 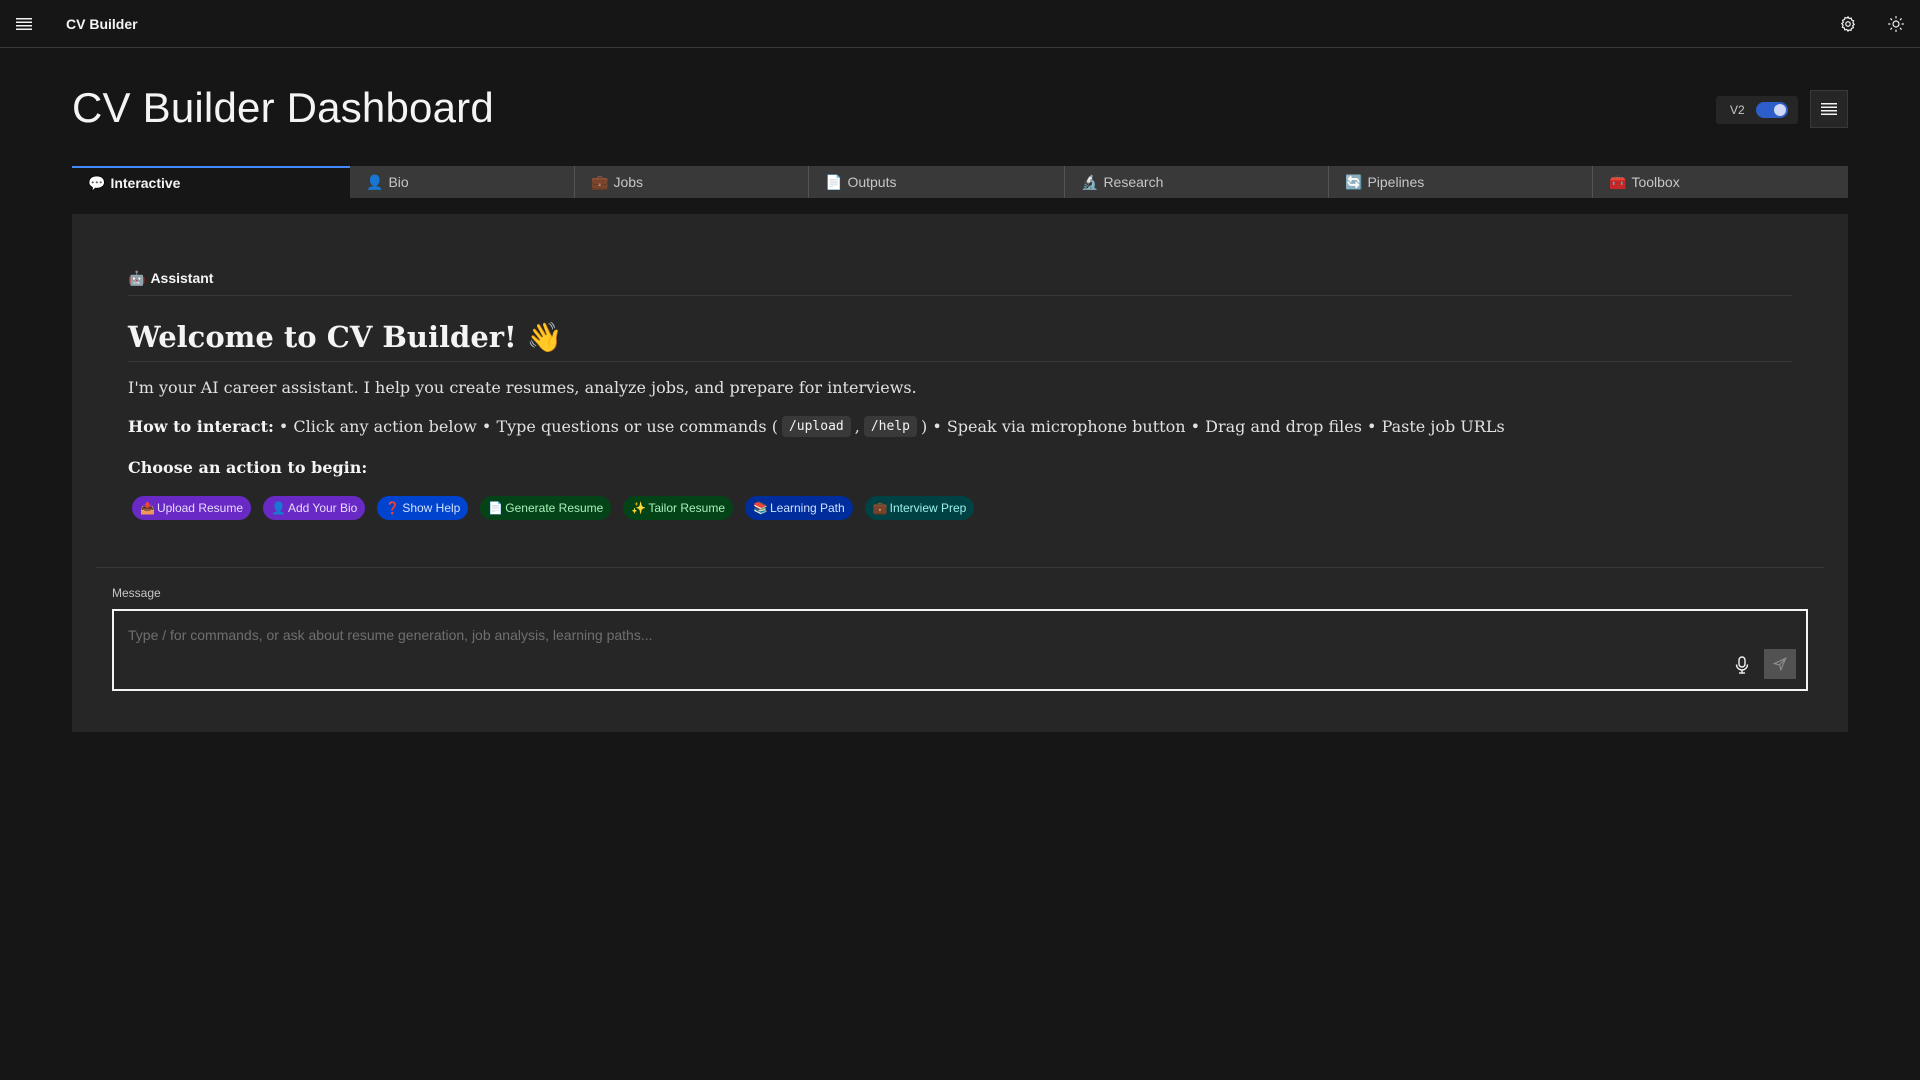 I want to click on switch-knob, so click(x=1780, y=110).